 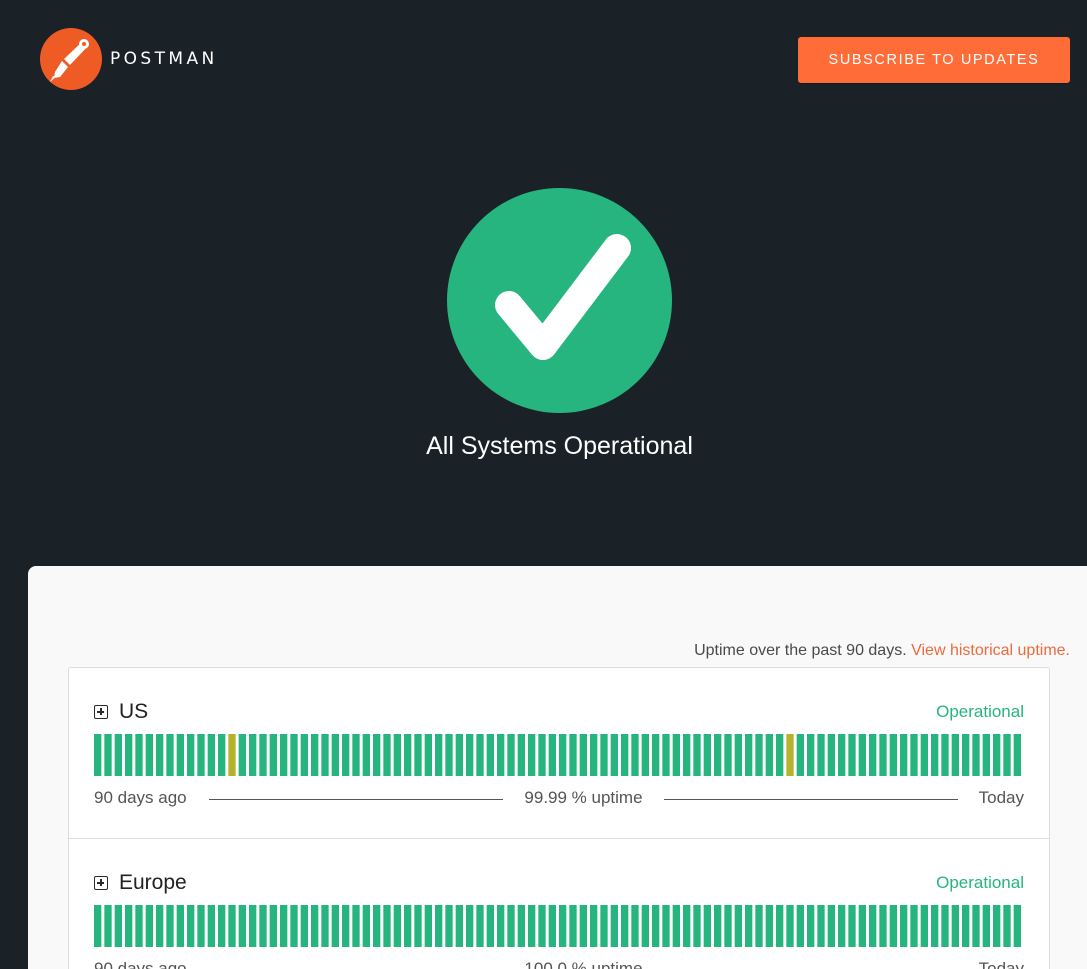 I want to click on uptime-day-bar-degraded, so click(x=232, y=755).